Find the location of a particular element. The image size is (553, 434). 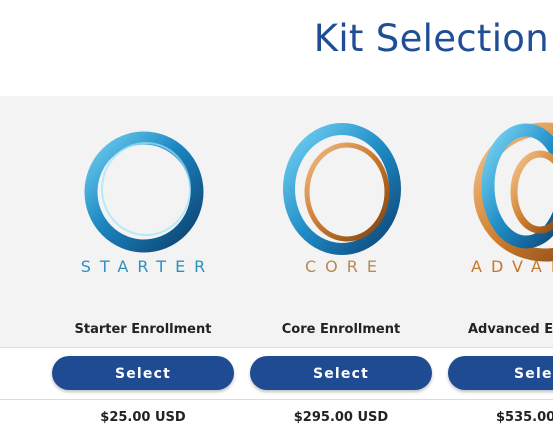

kit-price: $535.00 is located at coordinates (524, 417).